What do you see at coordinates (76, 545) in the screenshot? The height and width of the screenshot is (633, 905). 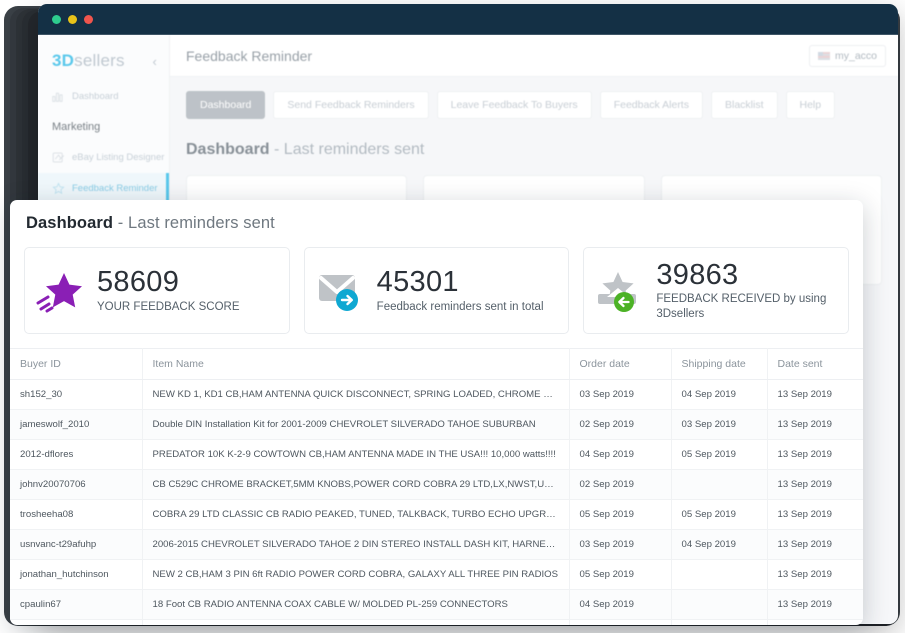 I see `cell-buyer-id: usnvanc-t29afuhp` at bounding box center [76, 545].